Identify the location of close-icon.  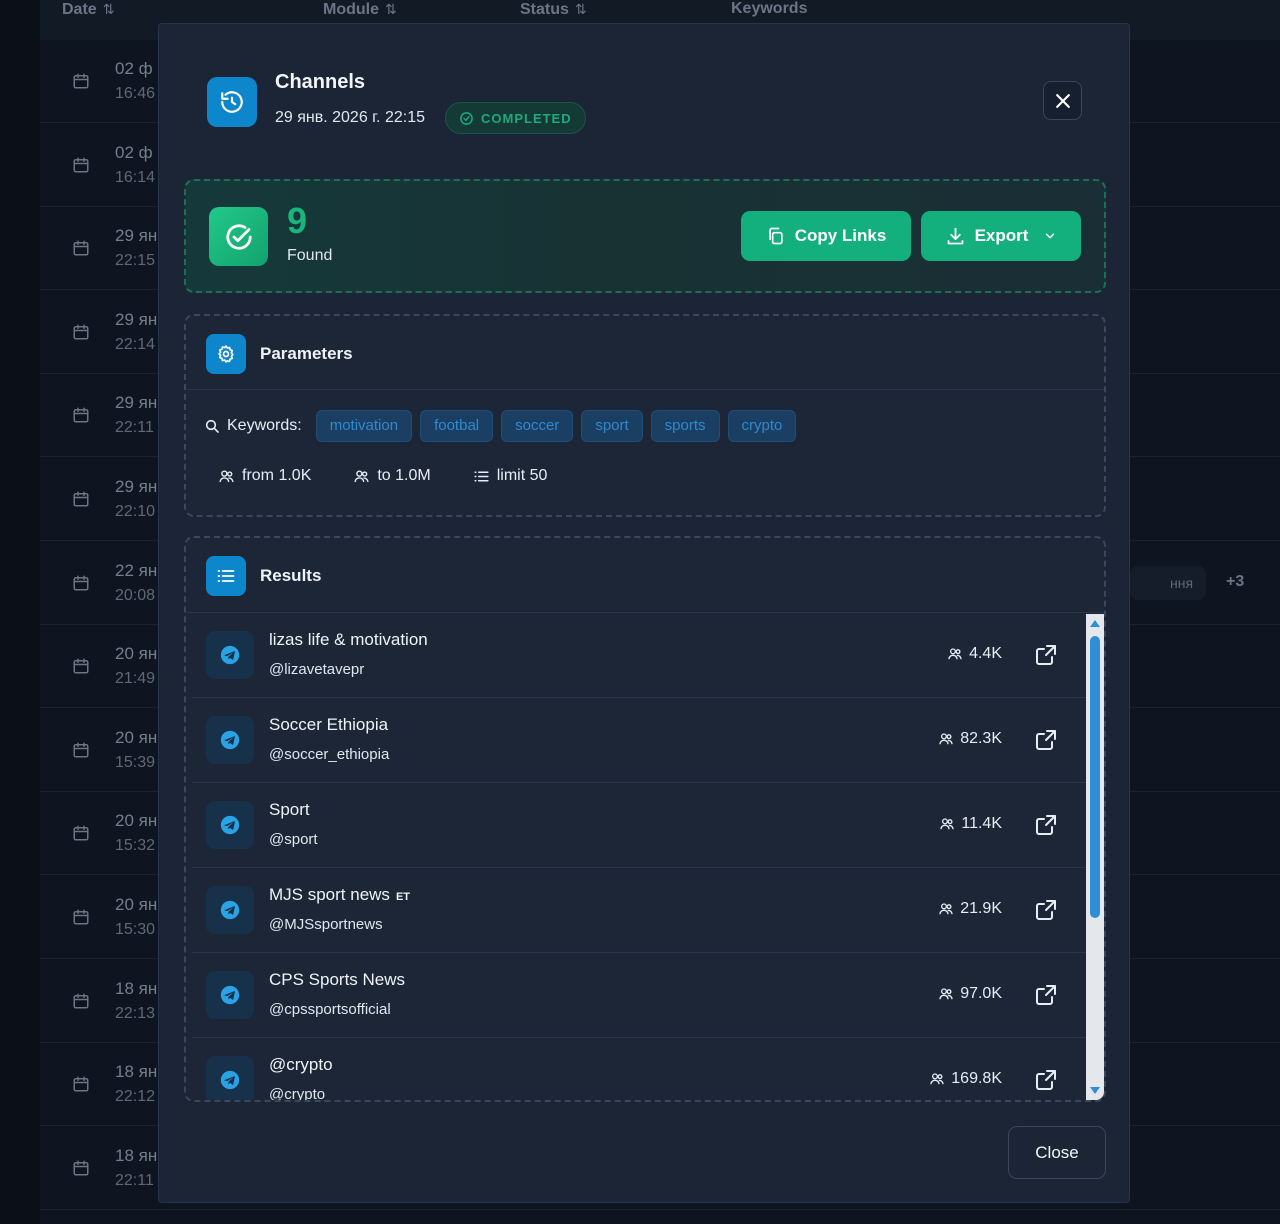
(1062, 100).